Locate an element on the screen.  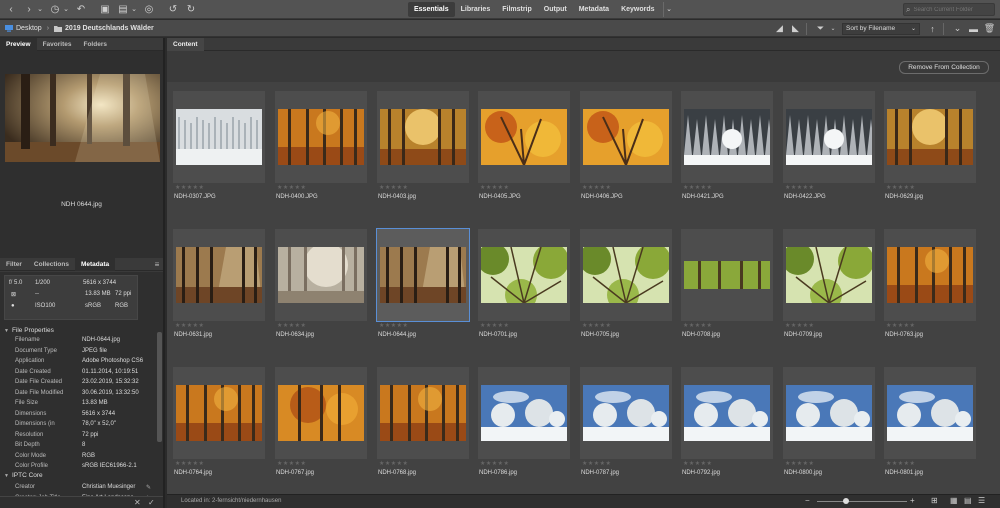
sort-dropdown: Sort by Filename ⌄ is located at coordinates (881, 28).